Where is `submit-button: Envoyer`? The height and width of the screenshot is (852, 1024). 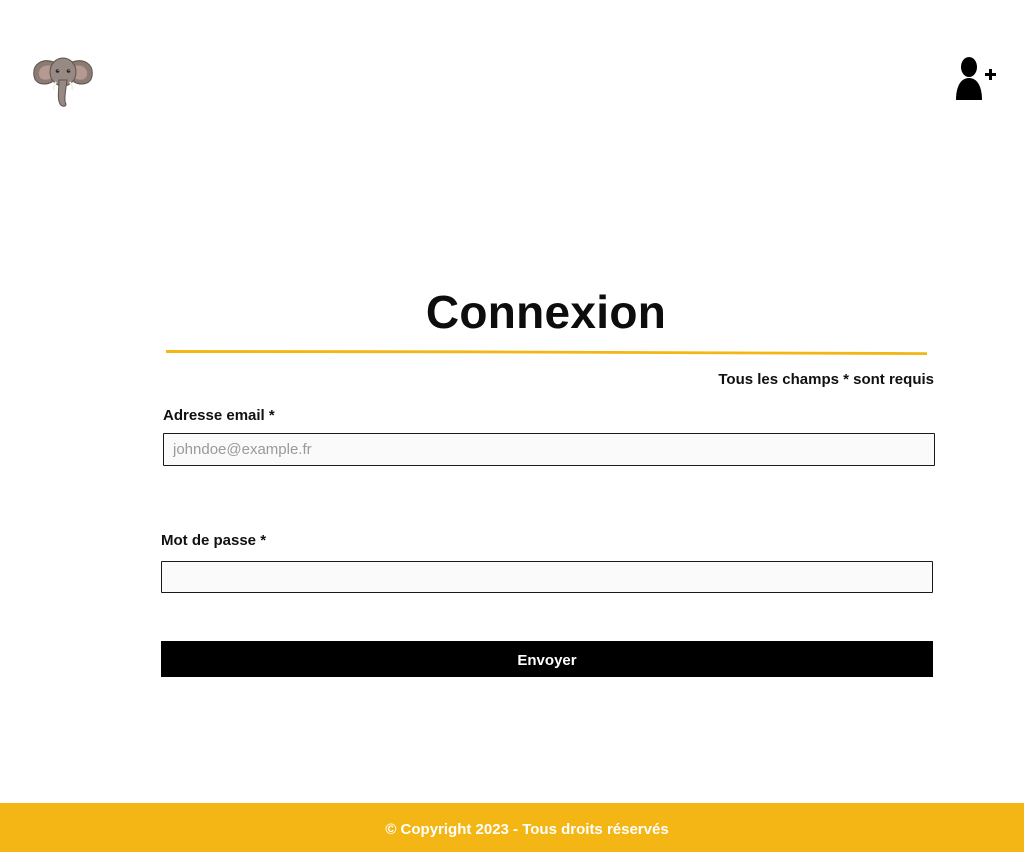
submit-button: Envoyer is located at coordinates (547, 659).